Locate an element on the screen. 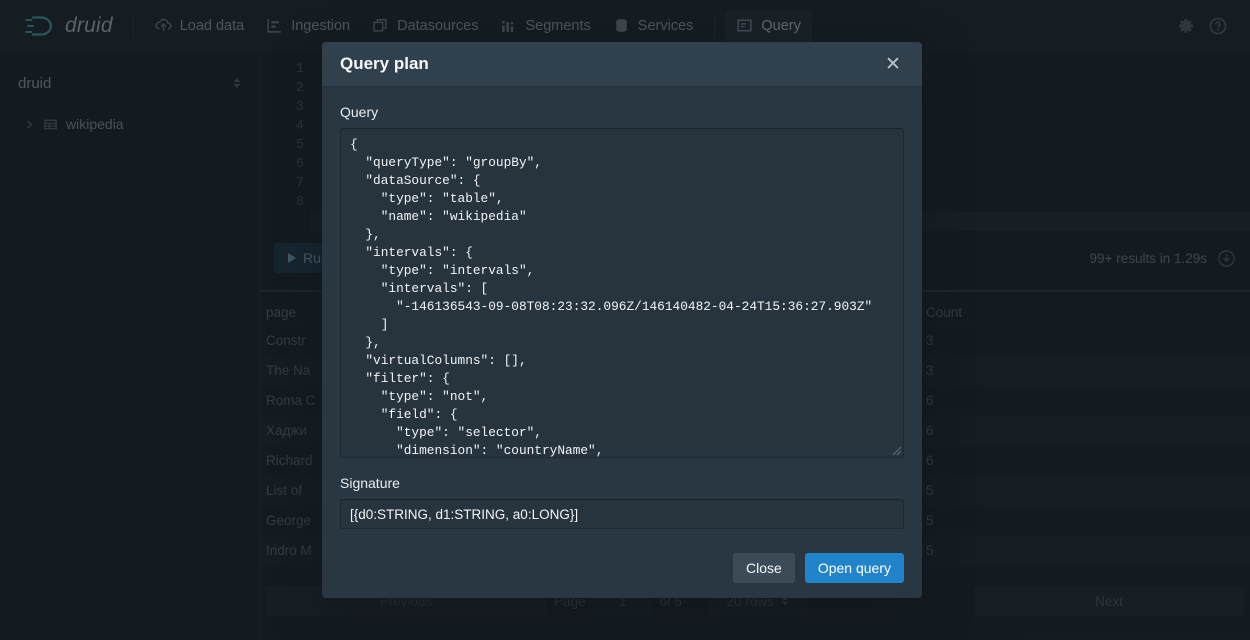  dialog-footer: Close Open query is located at coordinates (622, 566).